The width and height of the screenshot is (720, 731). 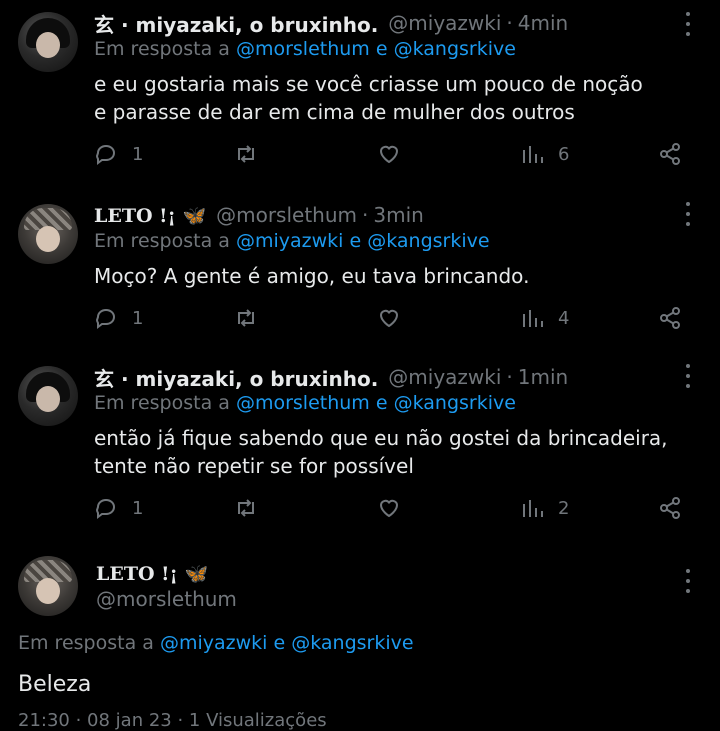 What do you see at coordinates (55, 684) in the screenshot?
I see `tweet-text: Beleza` at bounding box center [55, 684].